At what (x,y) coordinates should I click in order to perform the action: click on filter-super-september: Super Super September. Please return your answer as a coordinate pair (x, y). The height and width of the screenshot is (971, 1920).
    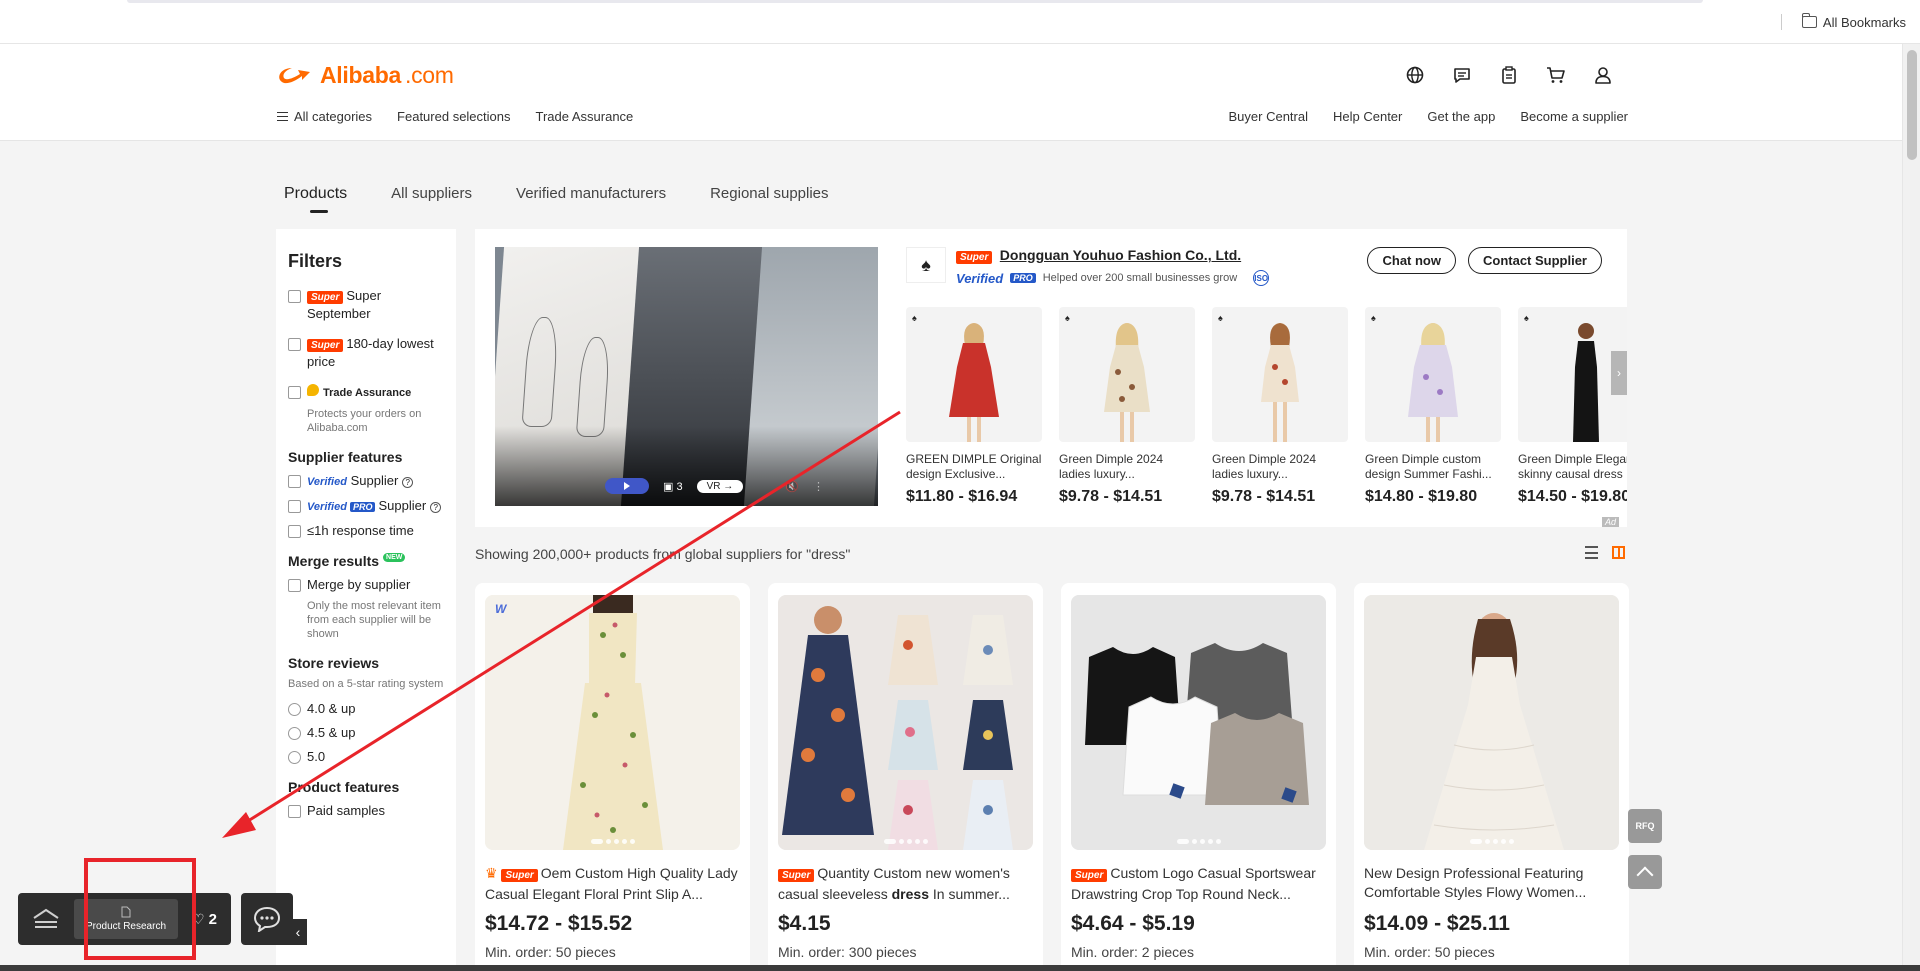
    Looking at the image, I should click on (366, 305).